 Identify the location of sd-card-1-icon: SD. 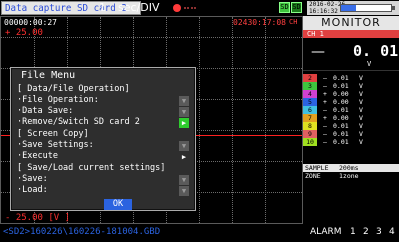
(284, 7).